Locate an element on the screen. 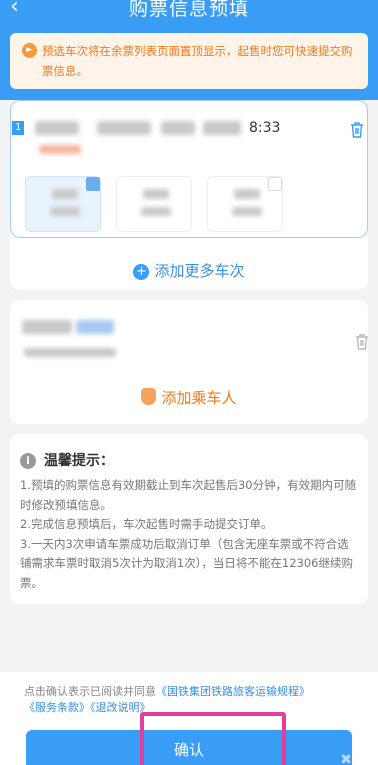  megaphone-icon: ► is located at coordinates (29, 50).